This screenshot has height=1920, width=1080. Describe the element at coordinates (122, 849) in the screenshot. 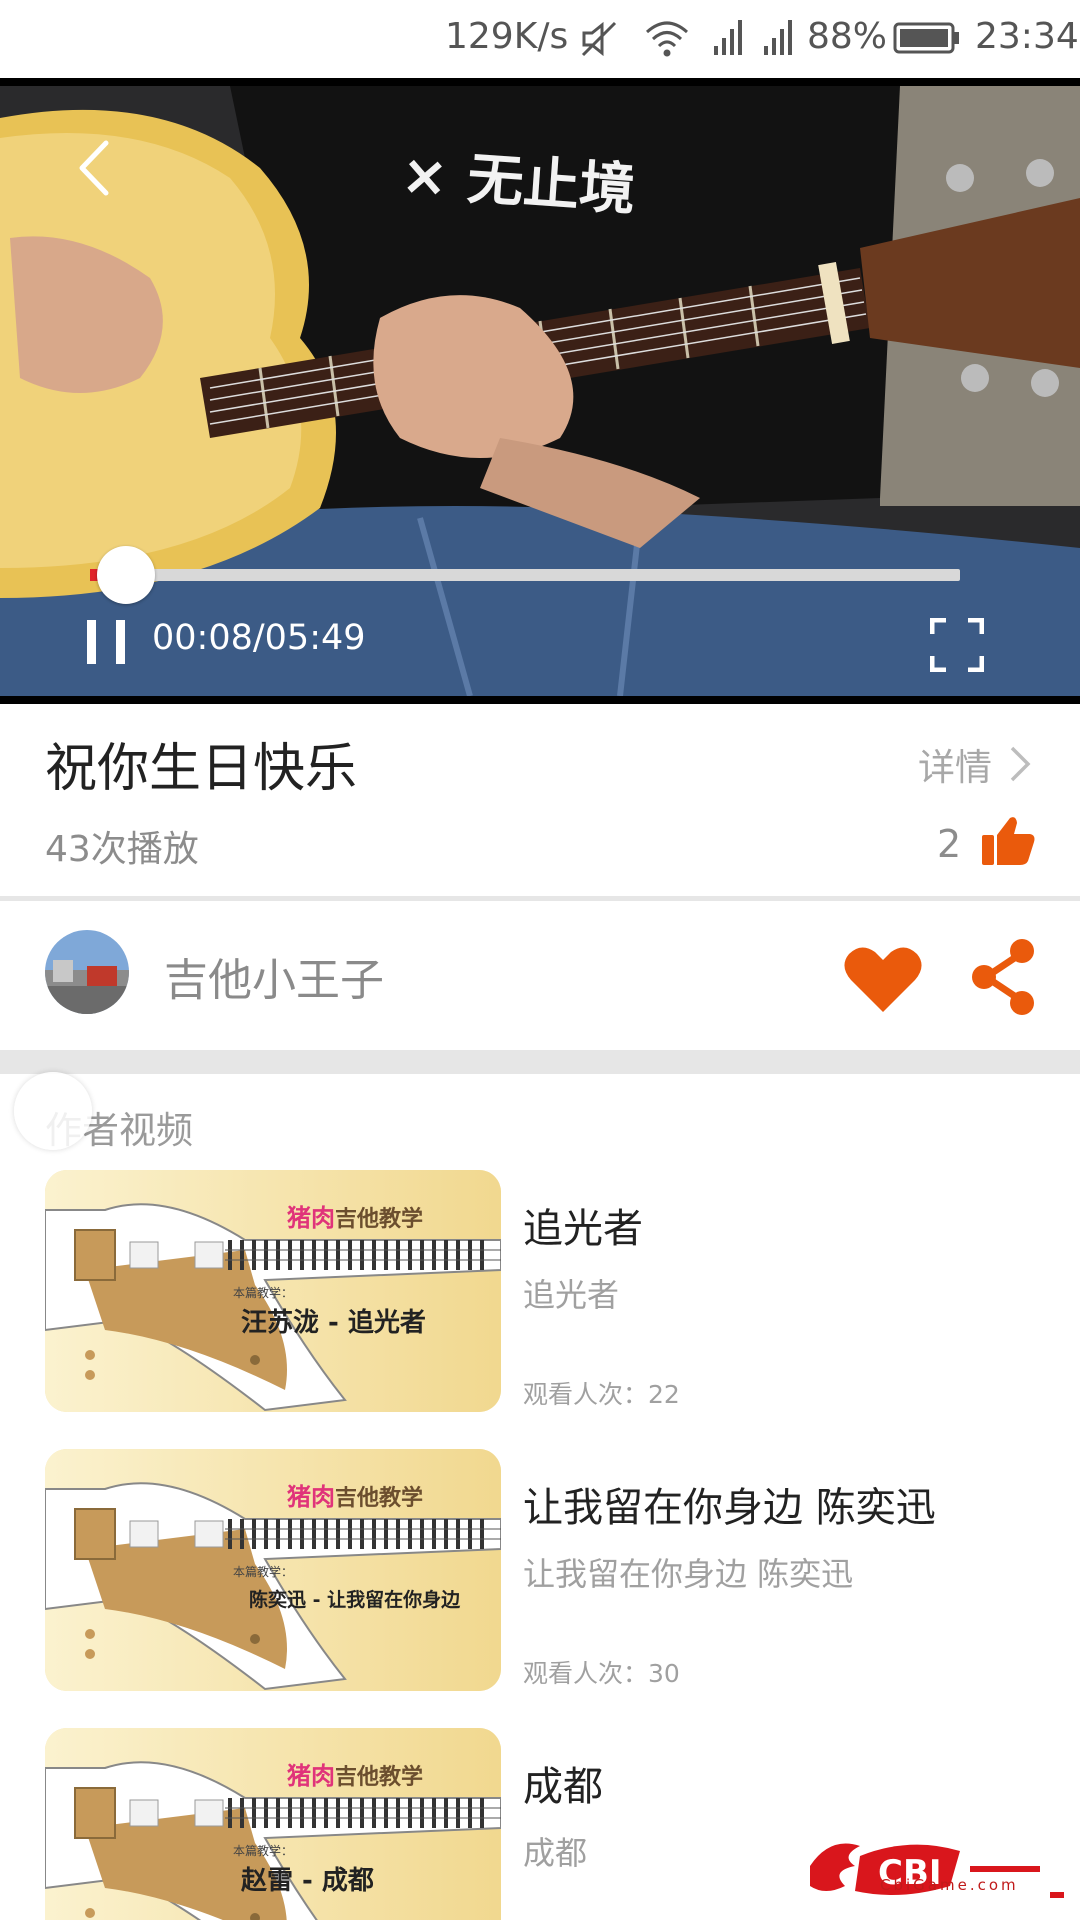

I see `play-count: 43次播放` at that location.